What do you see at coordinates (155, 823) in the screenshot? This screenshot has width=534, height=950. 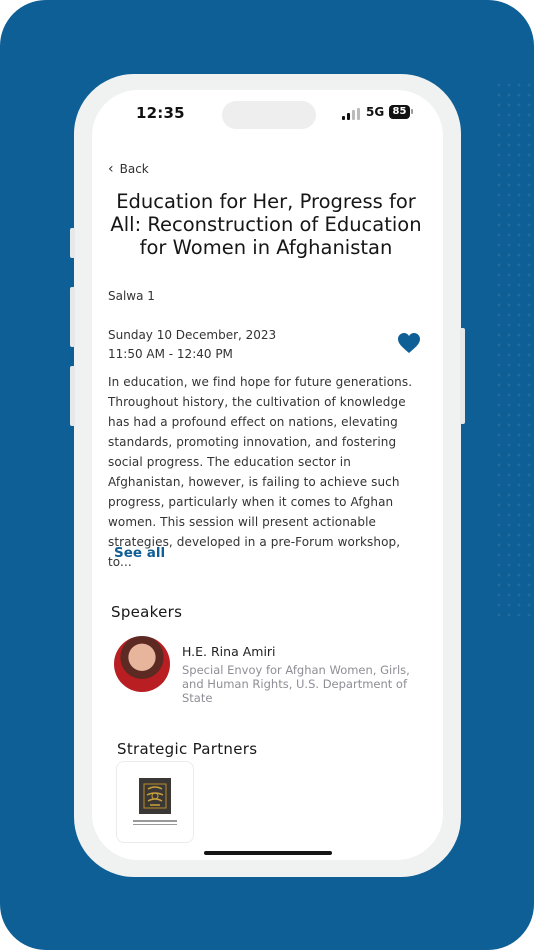 I see `partner-logo-caption` at bounding box center [155, 823].